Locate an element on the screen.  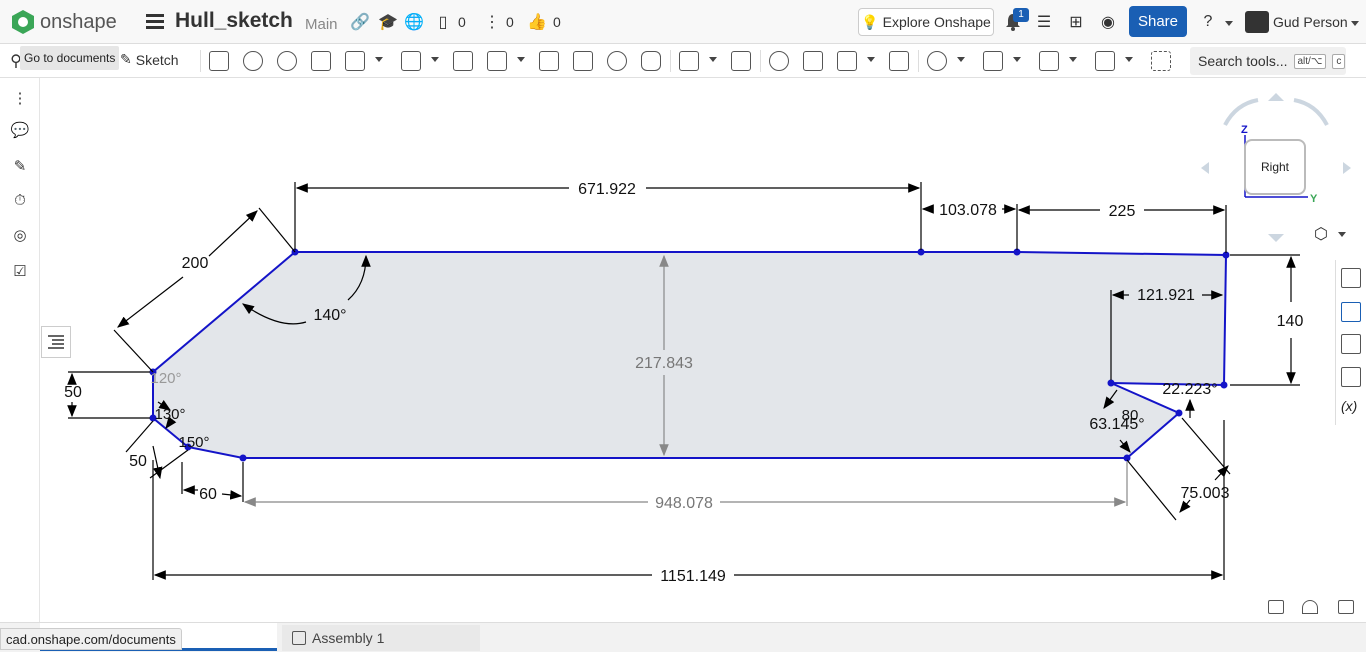
mass-icon is located at coordinates (1276, 607).